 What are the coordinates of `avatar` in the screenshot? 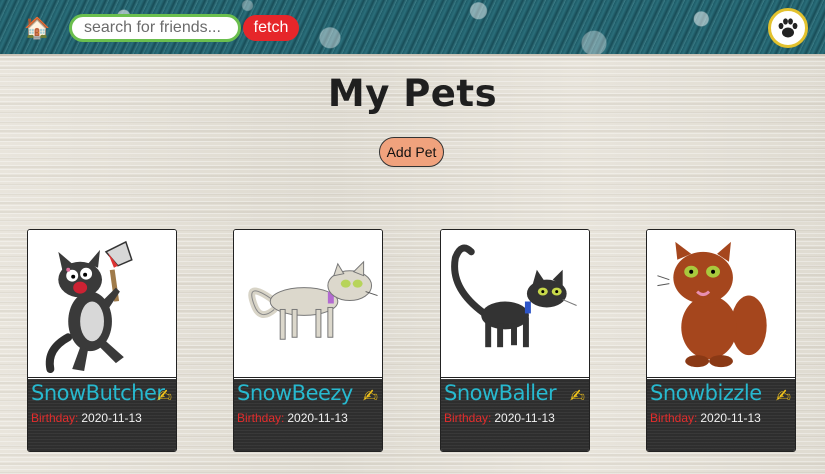 It's located at (788, 28).